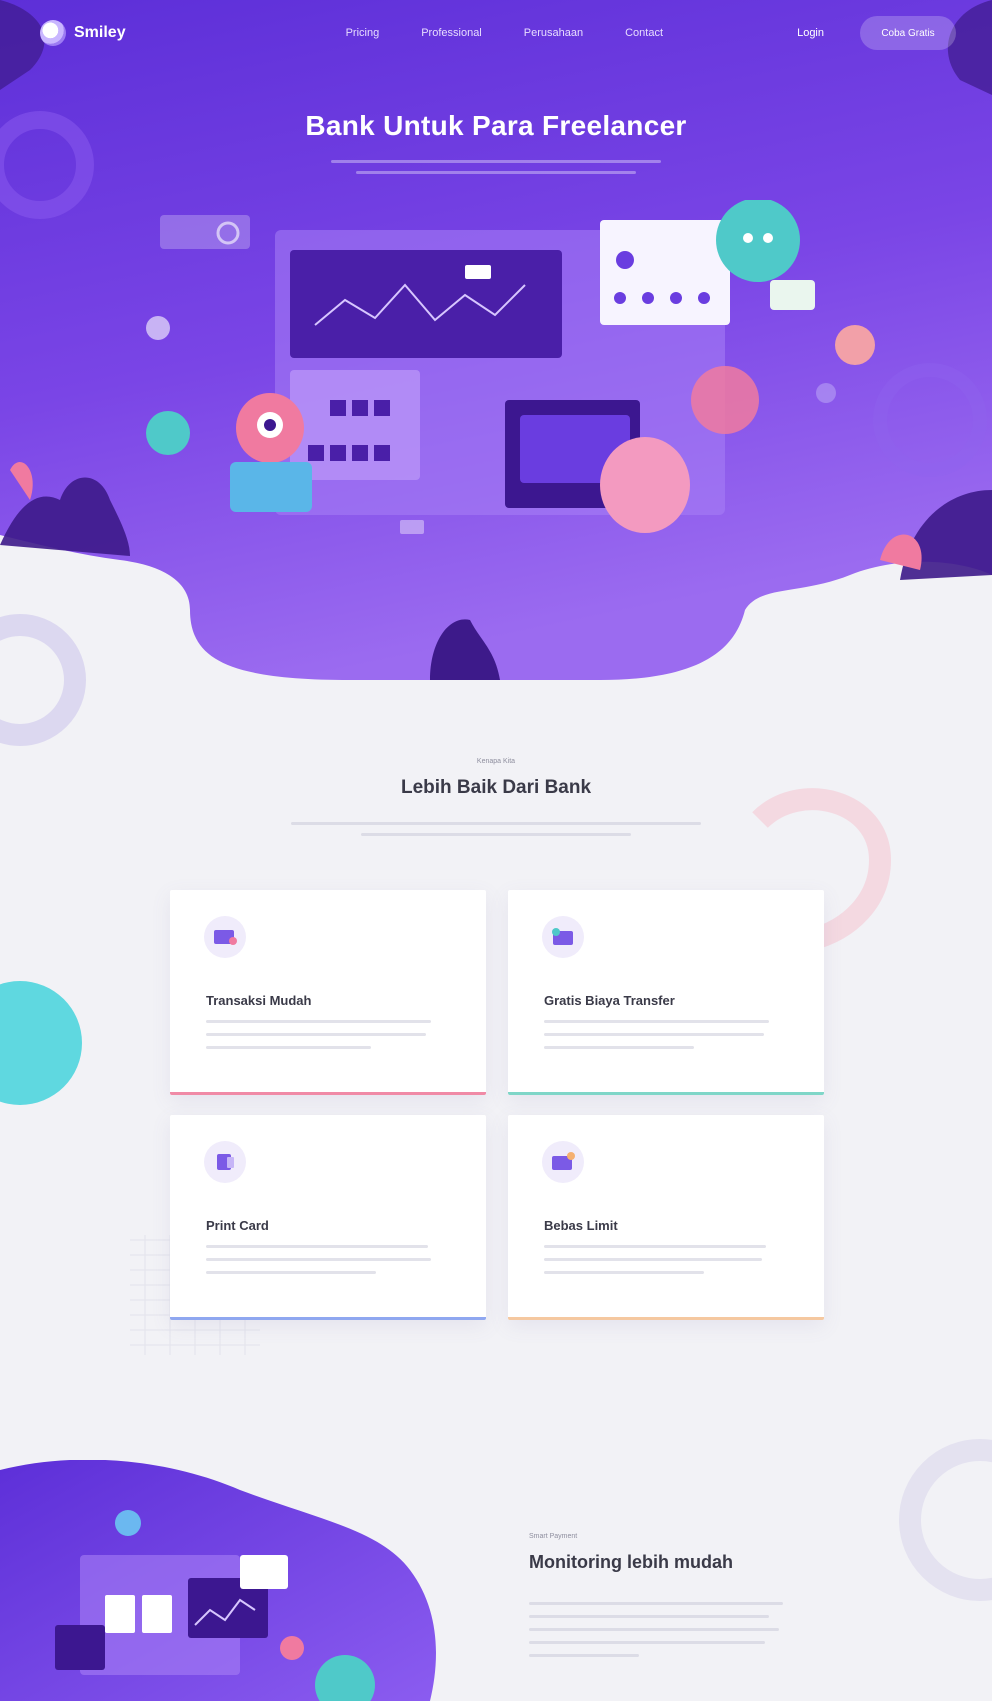 This screenshot has width=992, height=1701. I want to click on decorative-ring, so click(945, 1520).